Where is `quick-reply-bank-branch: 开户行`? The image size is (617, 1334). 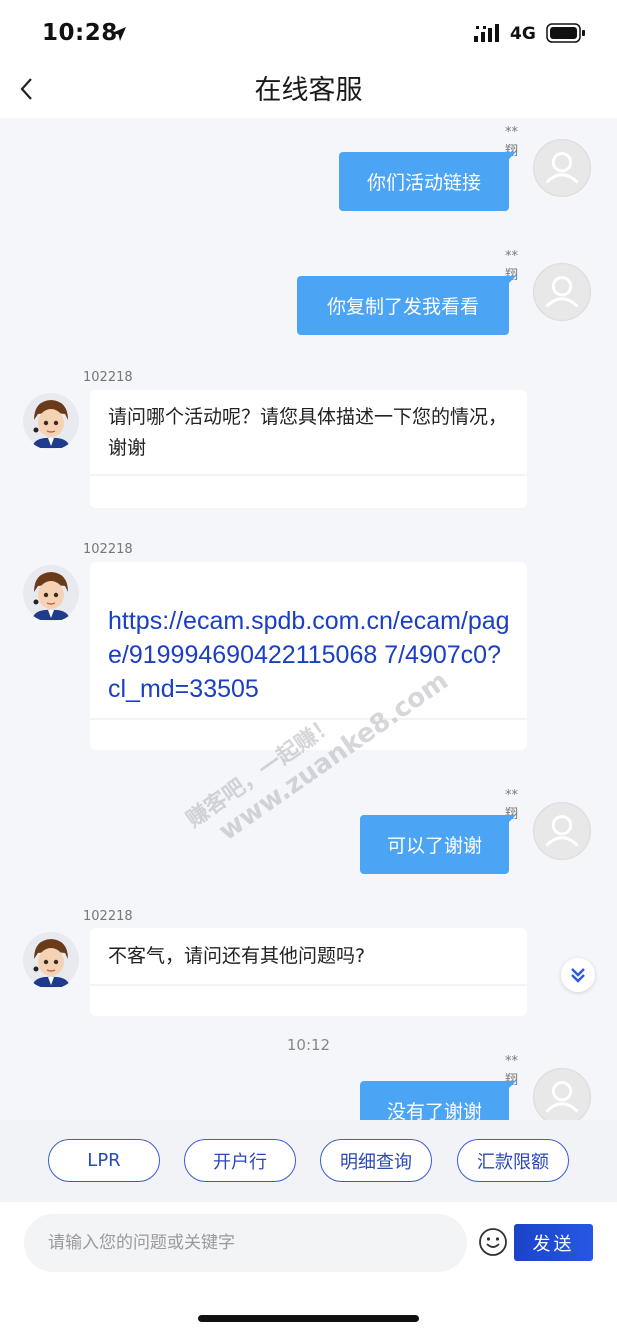
quick-reply-bank-branch: 开户行 is located at coordinates (240, 1160).